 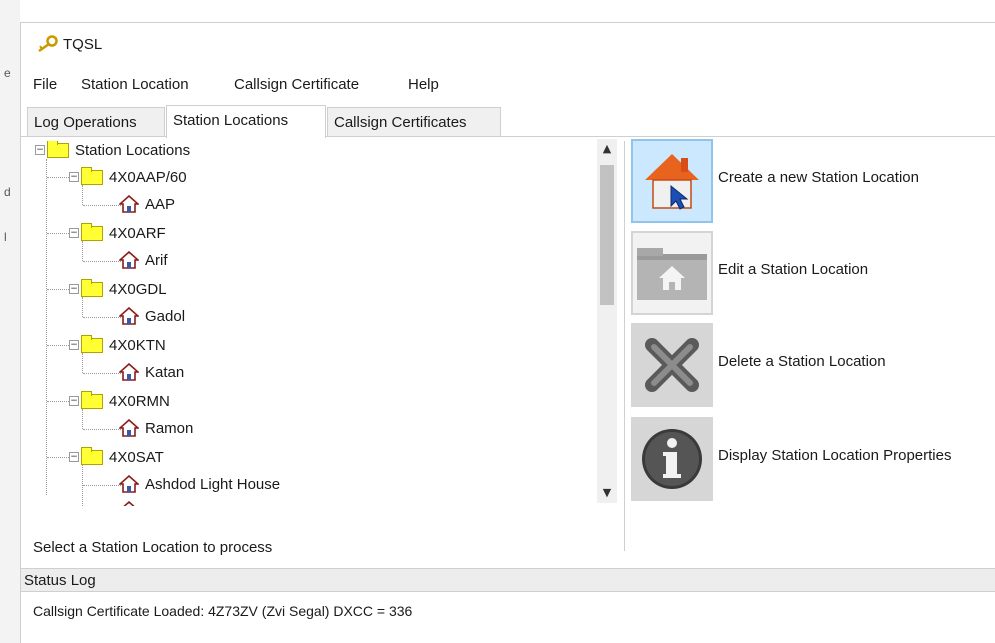 I want to click on title-bar: TQSL, so click(x=508, y=45).